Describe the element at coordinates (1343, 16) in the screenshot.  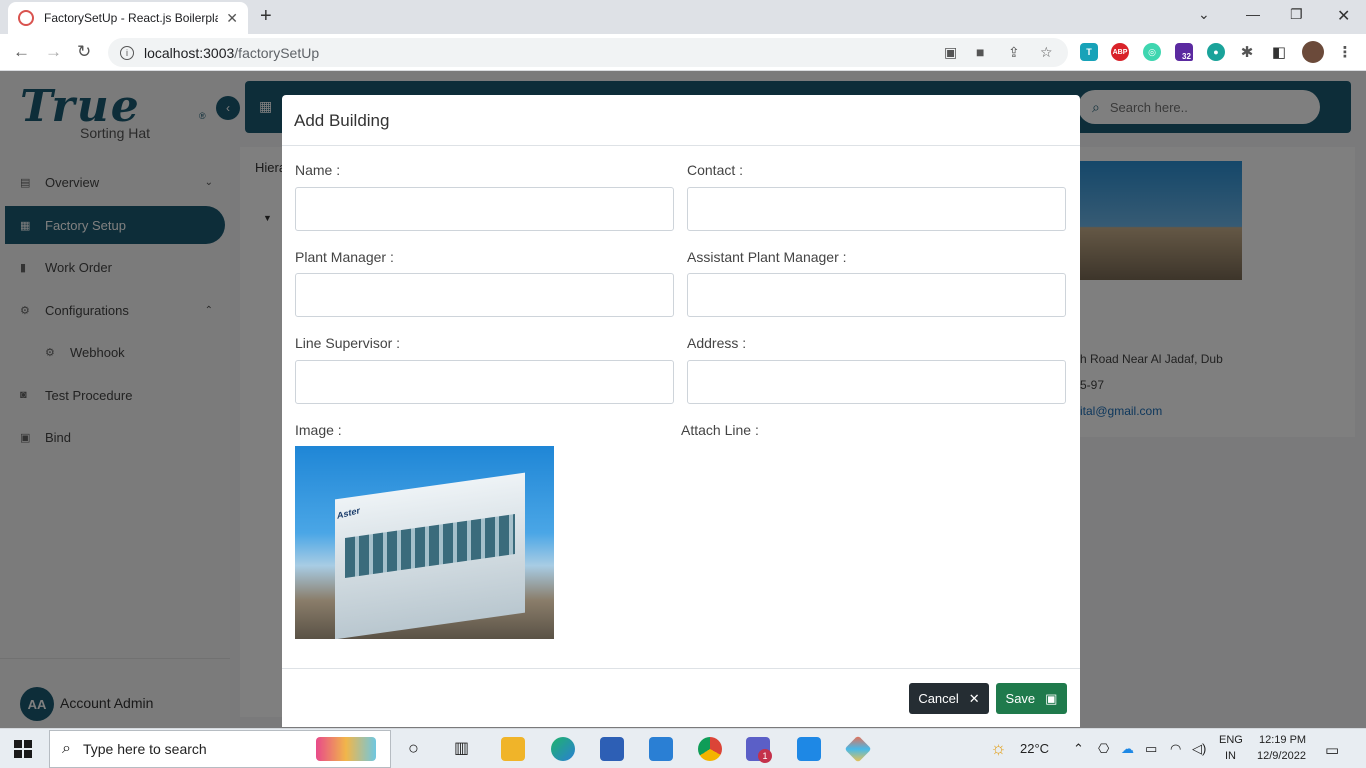
I see `close-window-icon: ✕` at that location.